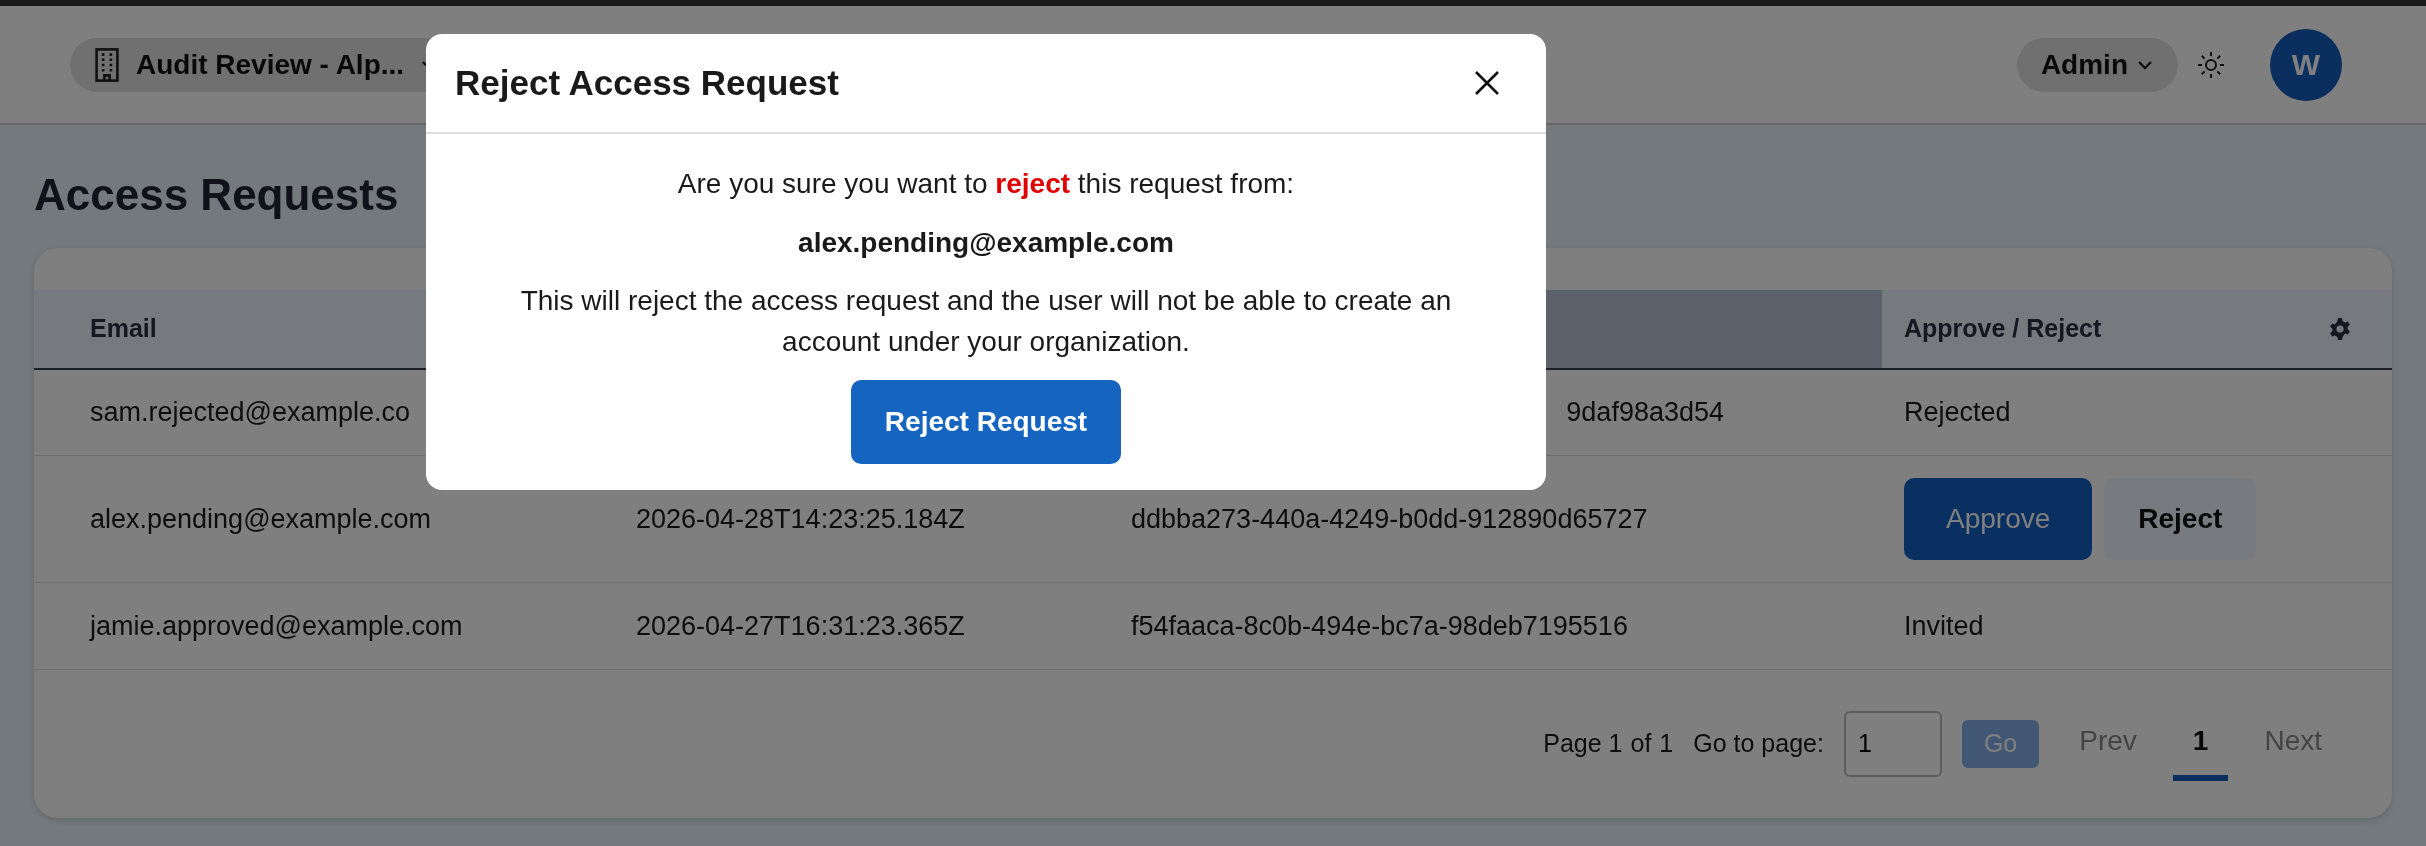 Image resolution: width=2426 pixels, height=846 pixels. I want to click on column-label: Approve / Reject, so click(2003, 329).